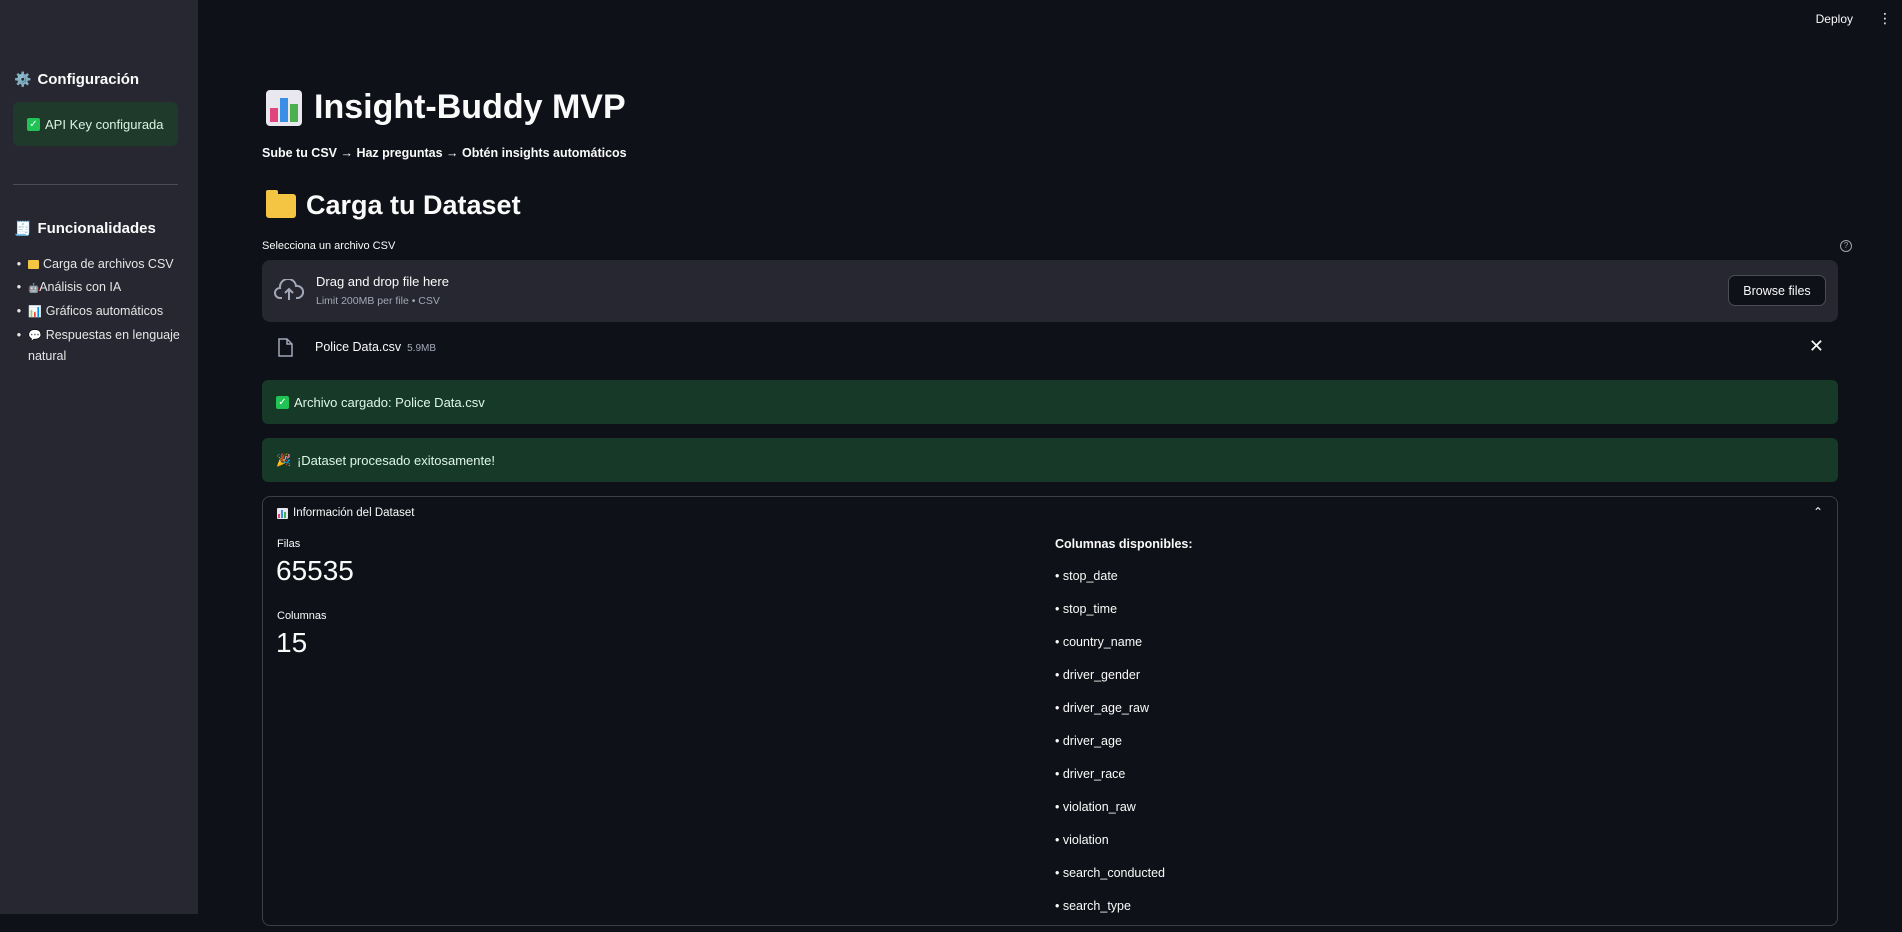 The image size is (1902, 932). I want to click on list-item: • driver_gender, so click(1097, 675).